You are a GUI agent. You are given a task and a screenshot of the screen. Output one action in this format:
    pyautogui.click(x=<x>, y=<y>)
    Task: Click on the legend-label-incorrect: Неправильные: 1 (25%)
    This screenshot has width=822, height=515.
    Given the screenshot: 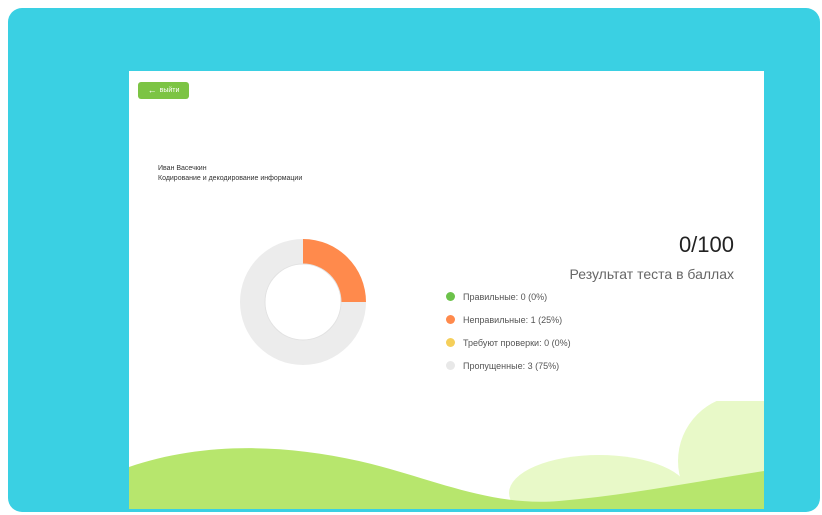 What is the action you would take?
    pyautogui.click(x=513, y=319)
    